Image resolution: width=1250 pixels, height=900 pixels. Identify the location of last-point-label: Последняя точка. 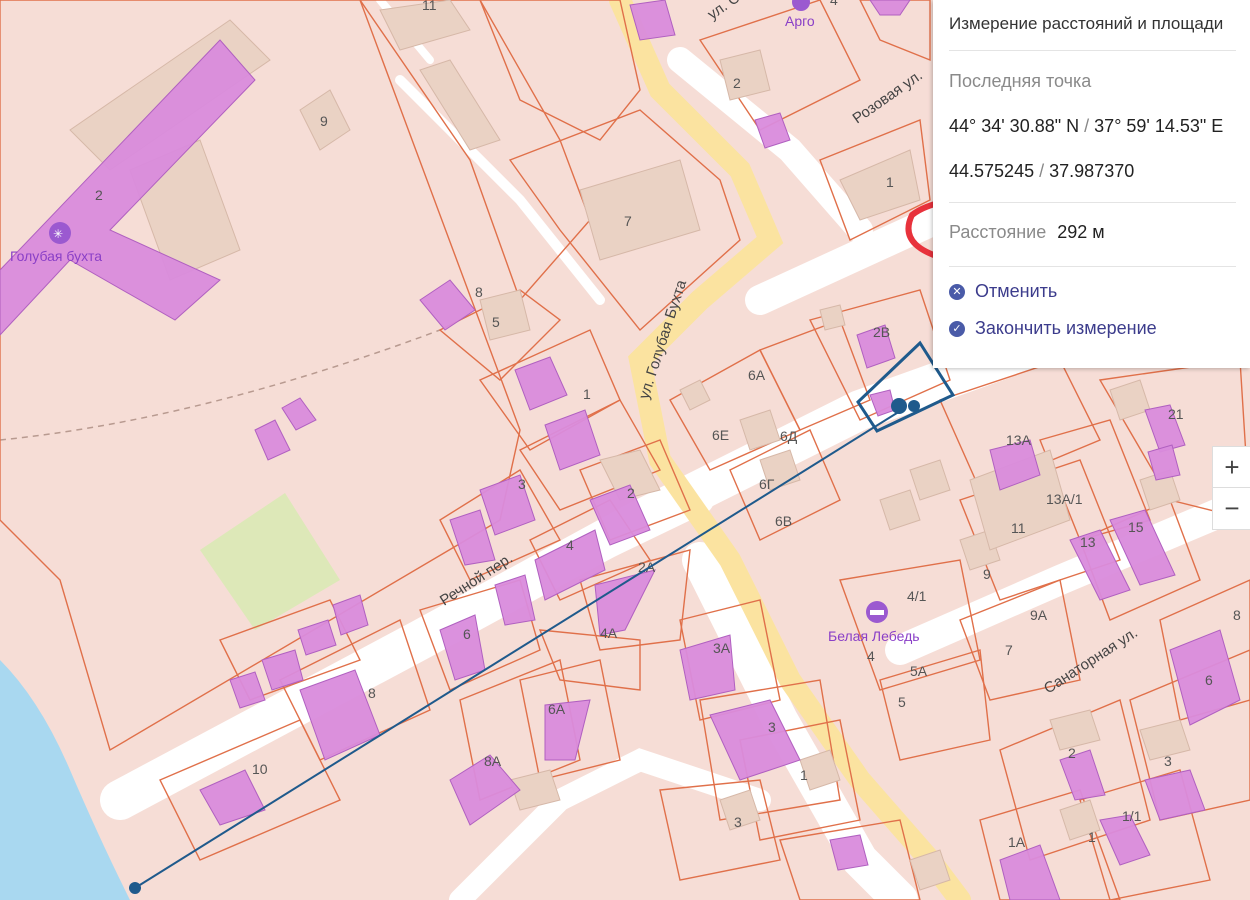
(1020, 81).